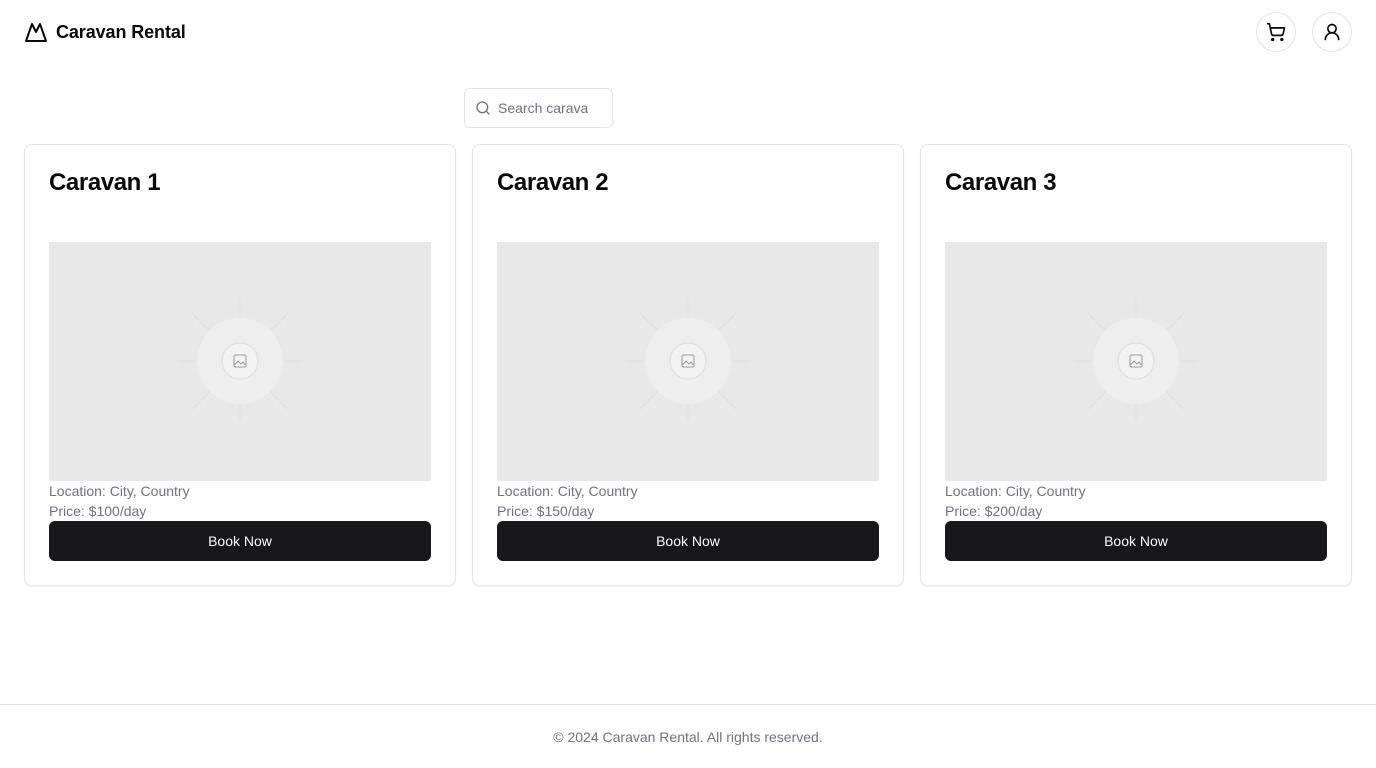  I want to click on caravan-price: Price: $100/day, so click(98, 511).